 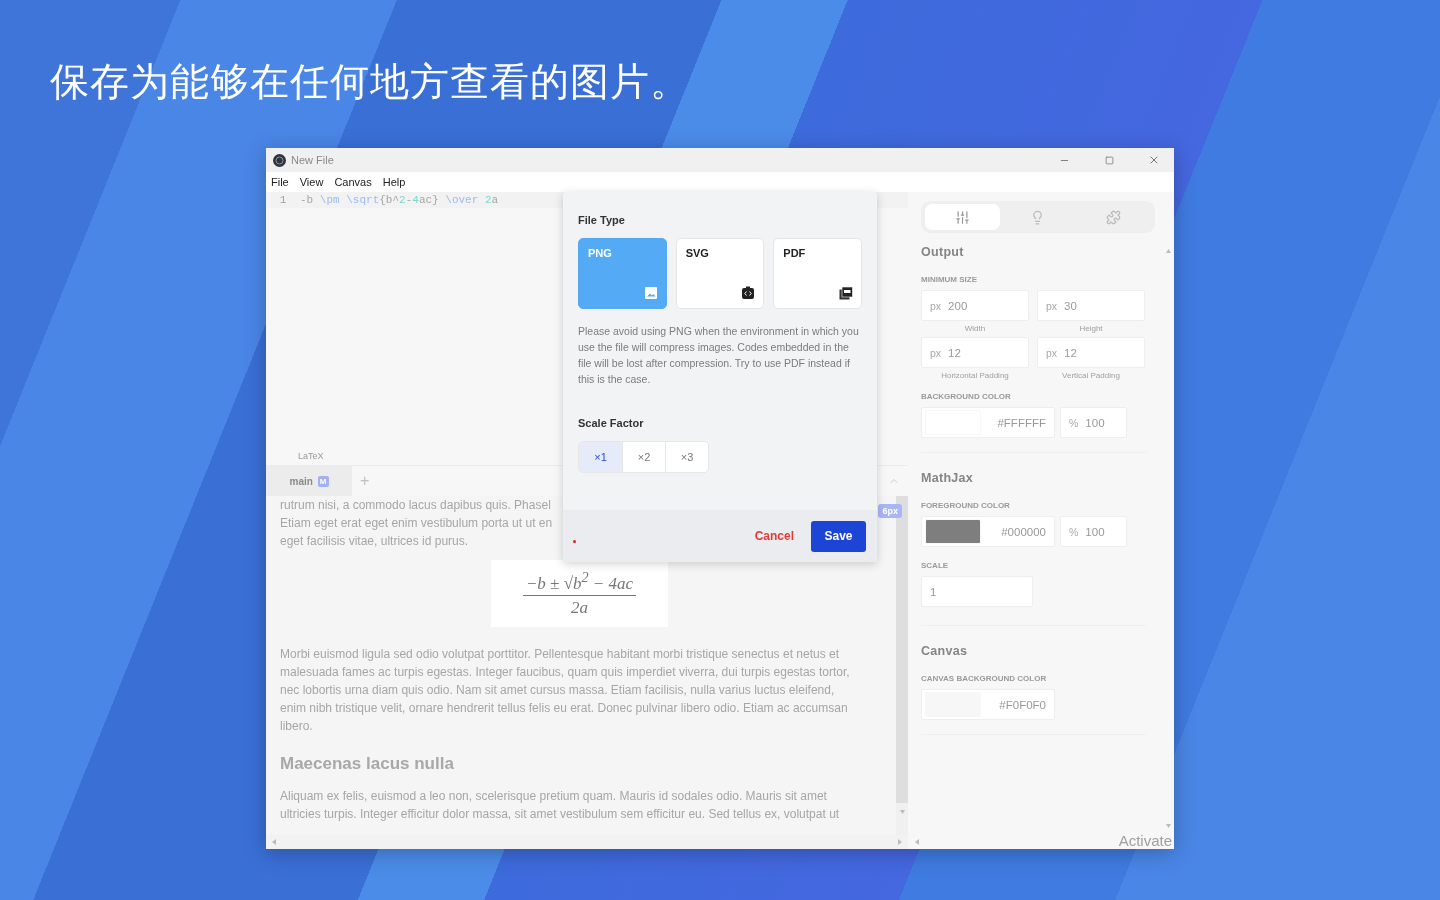 I want to click on group-label: MINIMUM SIZE, so click(x=949, y=279).